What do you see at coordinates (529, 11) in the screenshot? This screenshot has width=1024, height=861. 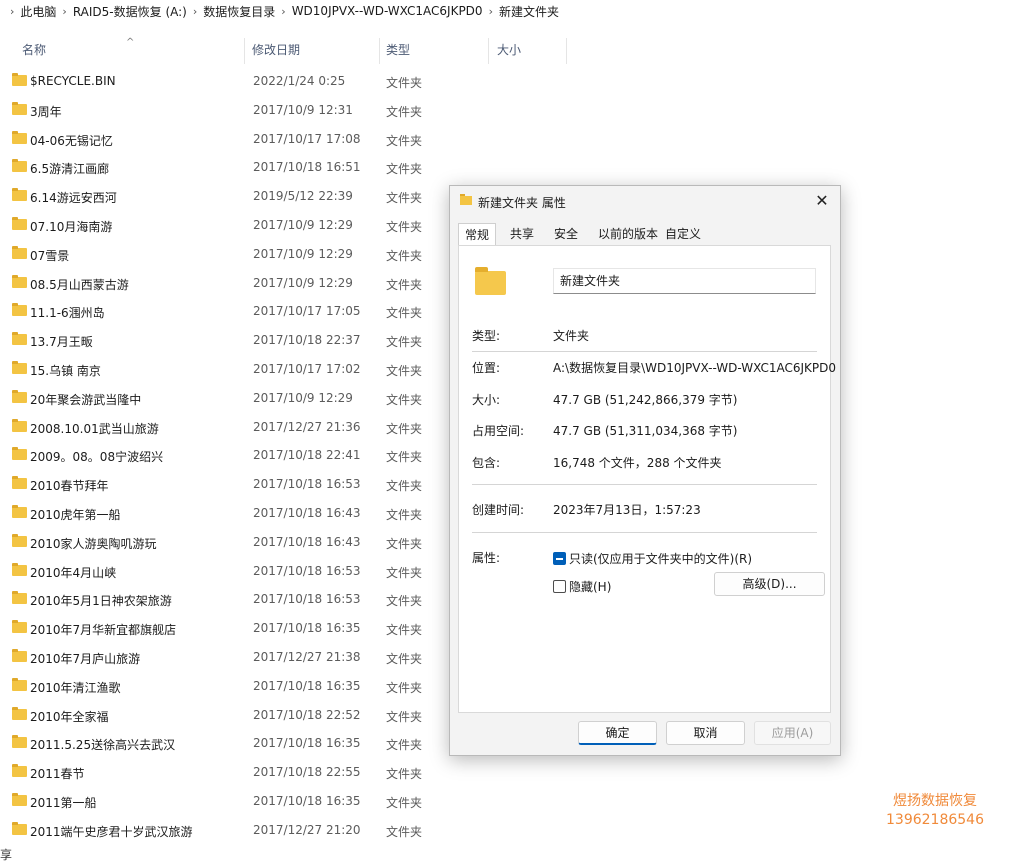 I see `breadcrumb-current-folder: 新建文件夹` at bounding box center [529, 11].